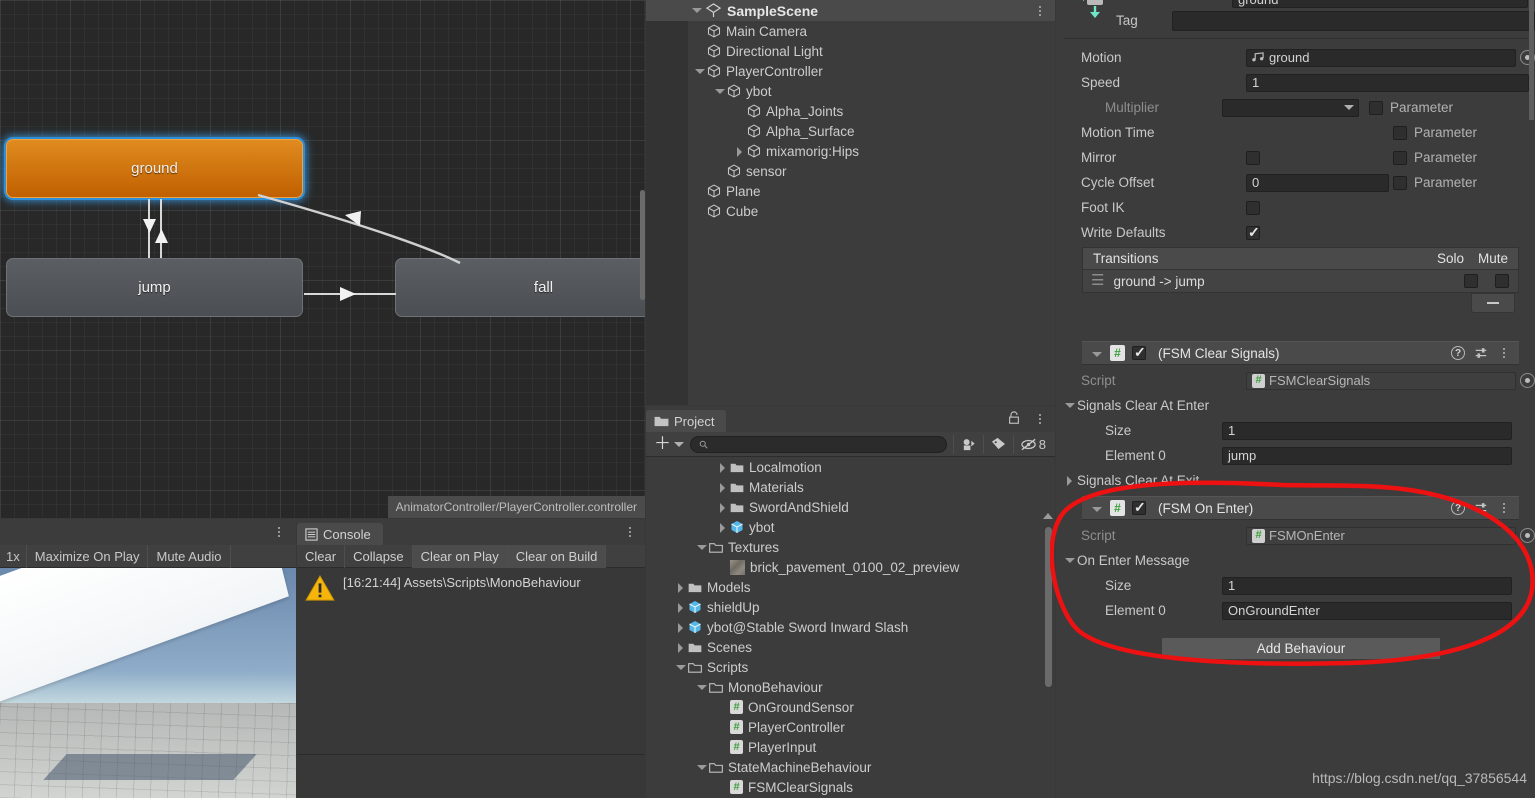 The image size is (1535, 798). What do you see at coordinates (154, 168) in the screenshot?
I see `animator-state-ground: ground` at bounding box center [154, 168].